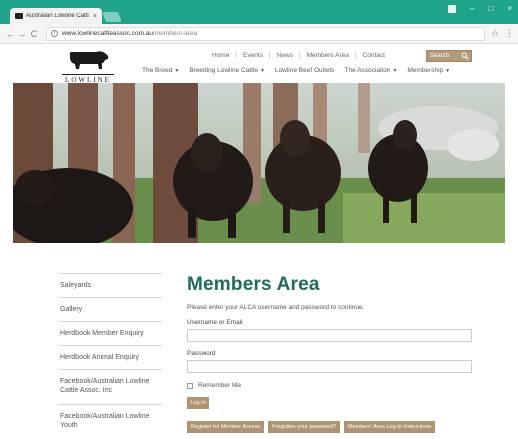 Image resolution: width=518 pixels, height=439 pixels. Describe the element at coordinates (452, 8) in the screenshot. I see `profile-icon` at that location.